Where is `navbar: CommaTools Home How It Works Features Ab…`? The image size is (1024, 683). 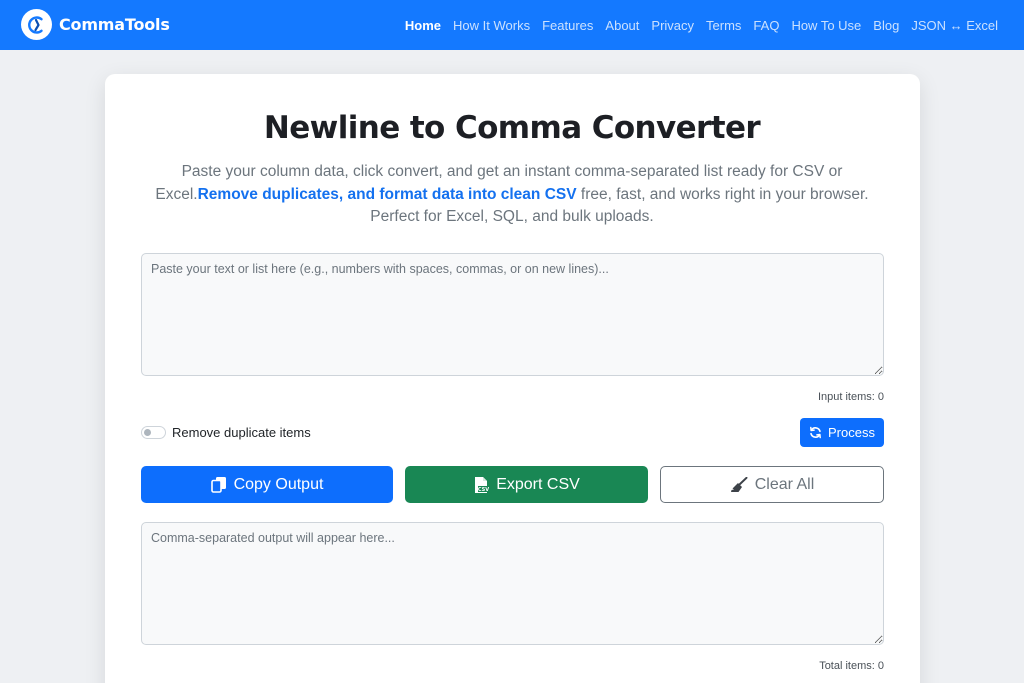 navbar: CommaTools Home How It Works Features Ab… is located at coordinates (512, 25).